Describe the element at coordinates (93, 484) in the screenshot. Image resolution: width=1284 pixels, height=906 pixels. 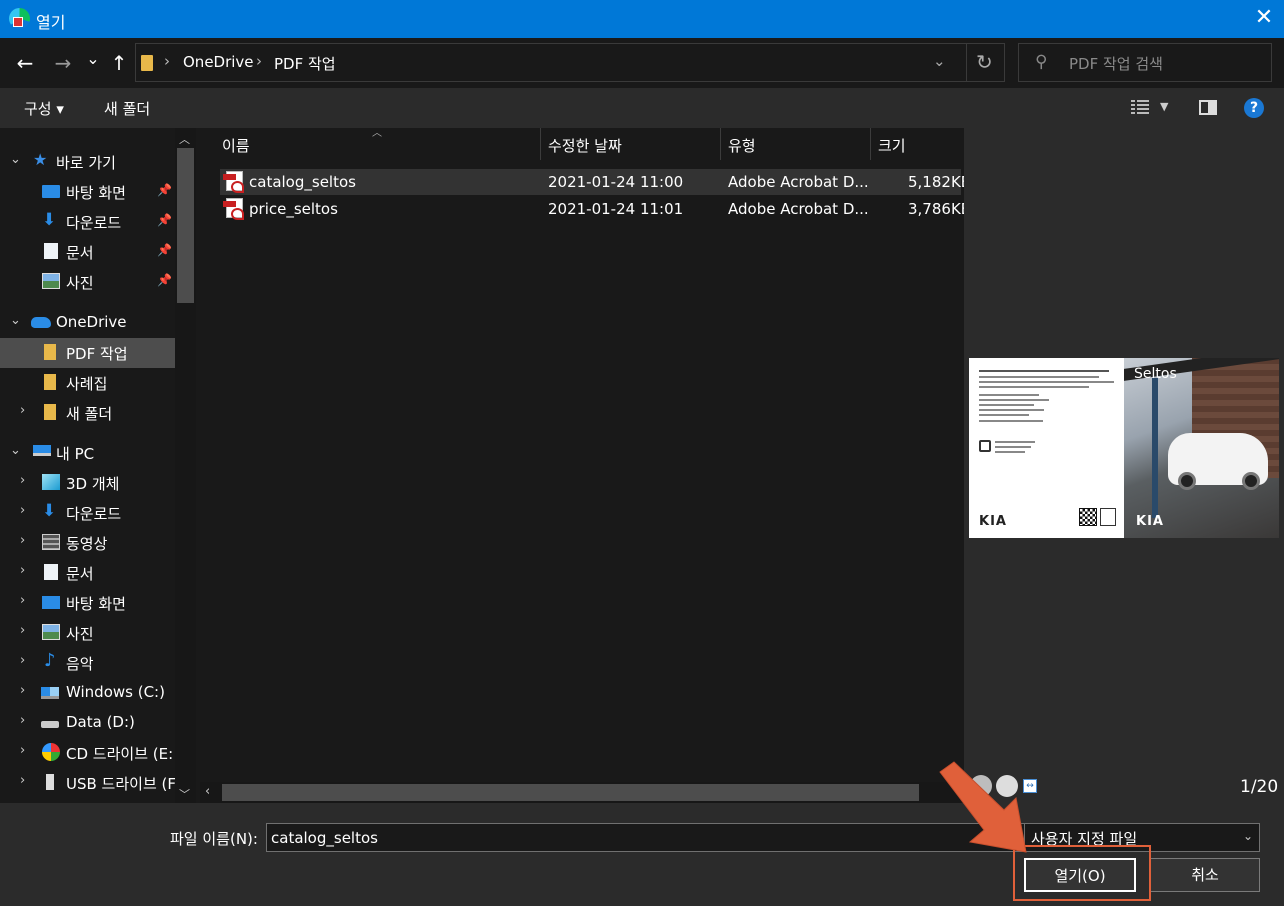
I see `nav-label: 3D 개체` at that location.